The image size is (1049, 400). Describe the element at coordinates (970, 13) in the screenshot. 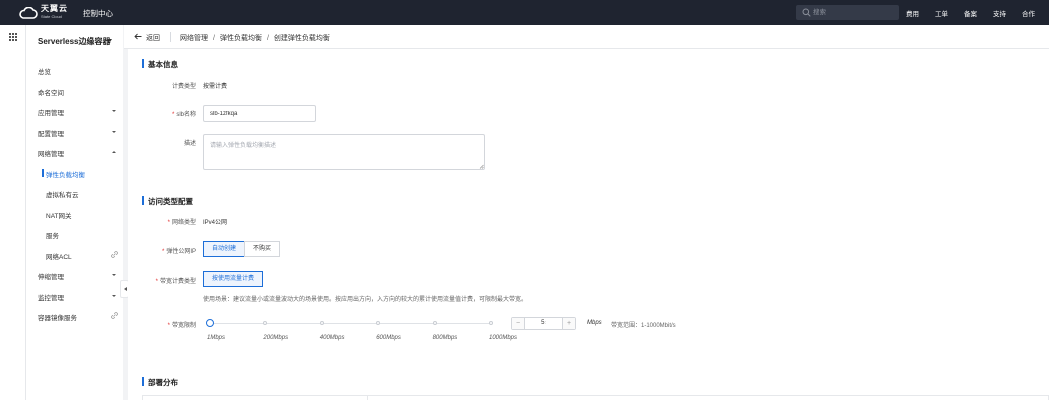

I see `top-link-filing: 备案` at that location.